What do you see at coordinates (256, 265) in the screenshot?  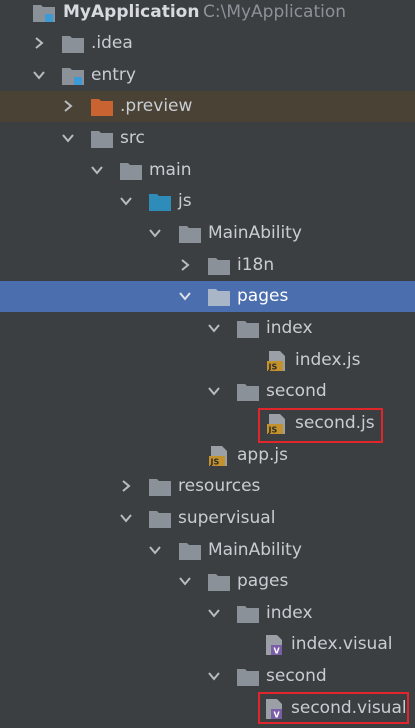 I see `tree-item-label: i18n` at bounding box center [256, 265].